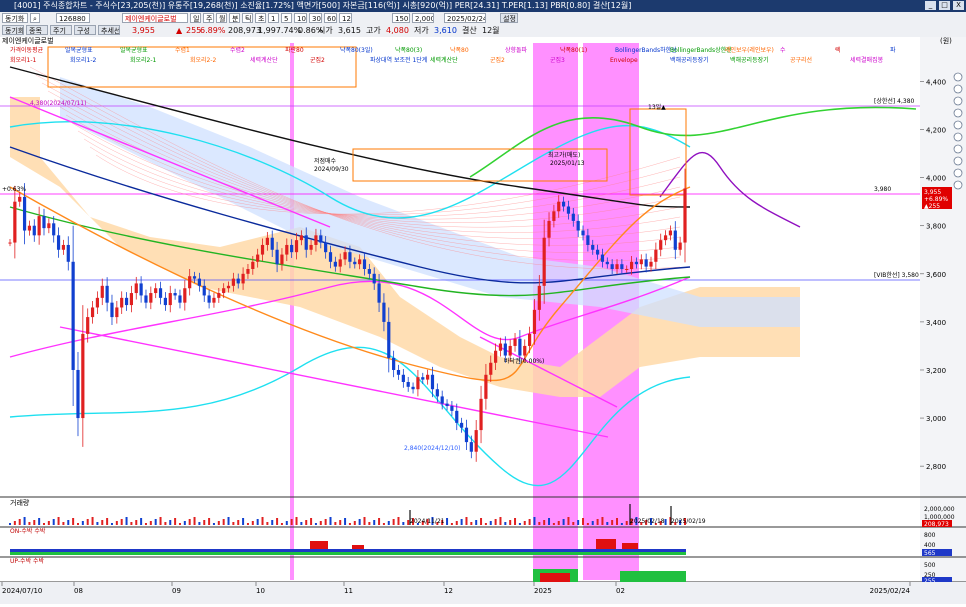 The image size is (966, 607). I want to click on period-tab: 30, so click(315, 18).